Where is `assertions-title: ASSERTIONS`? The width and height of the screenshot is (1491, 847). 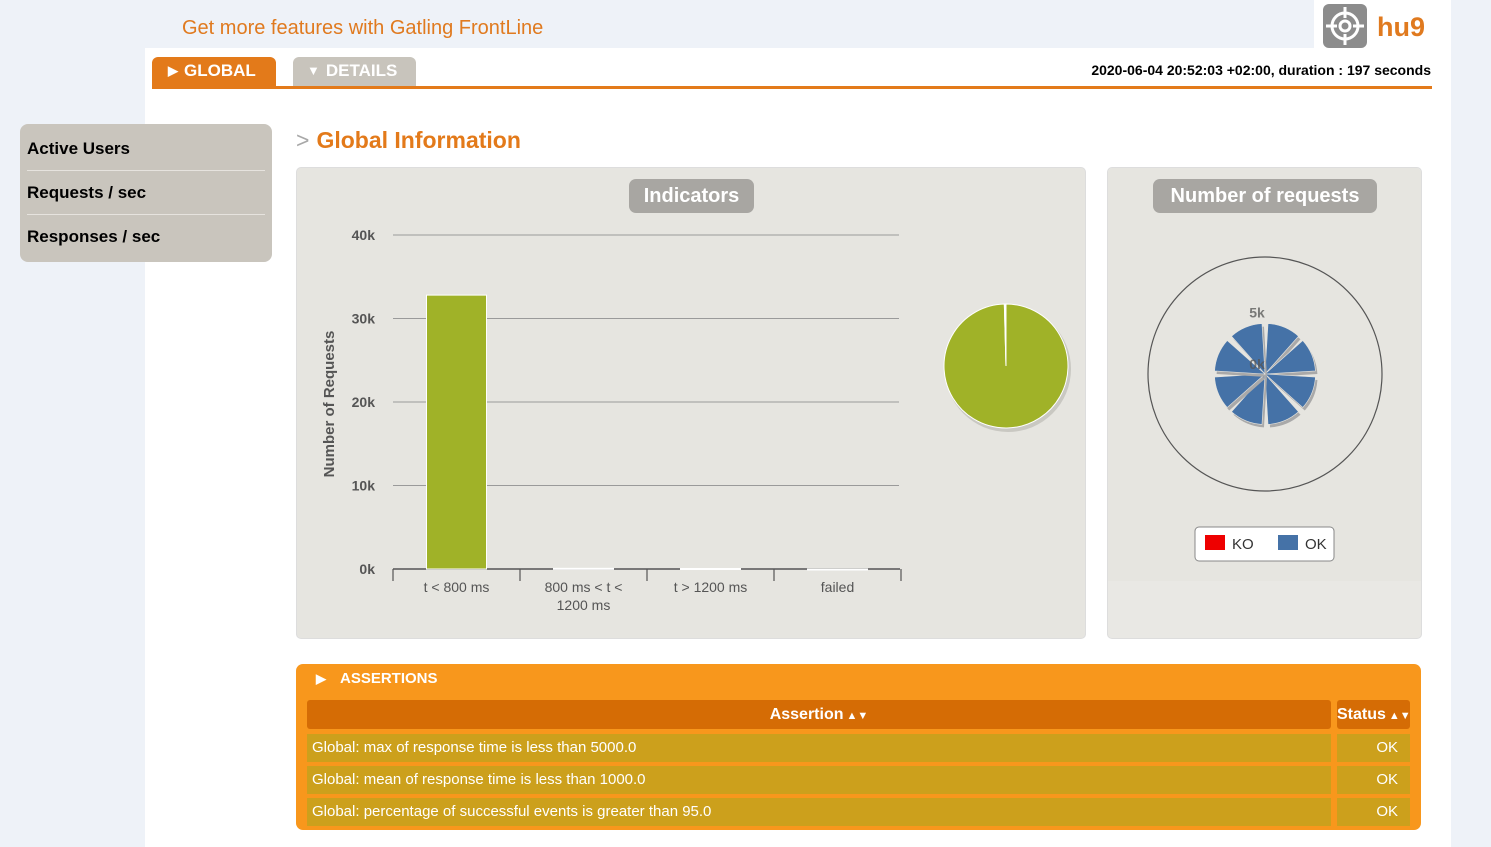
assertions-title: ASSERTIONS is located at coordinates (389, 678).